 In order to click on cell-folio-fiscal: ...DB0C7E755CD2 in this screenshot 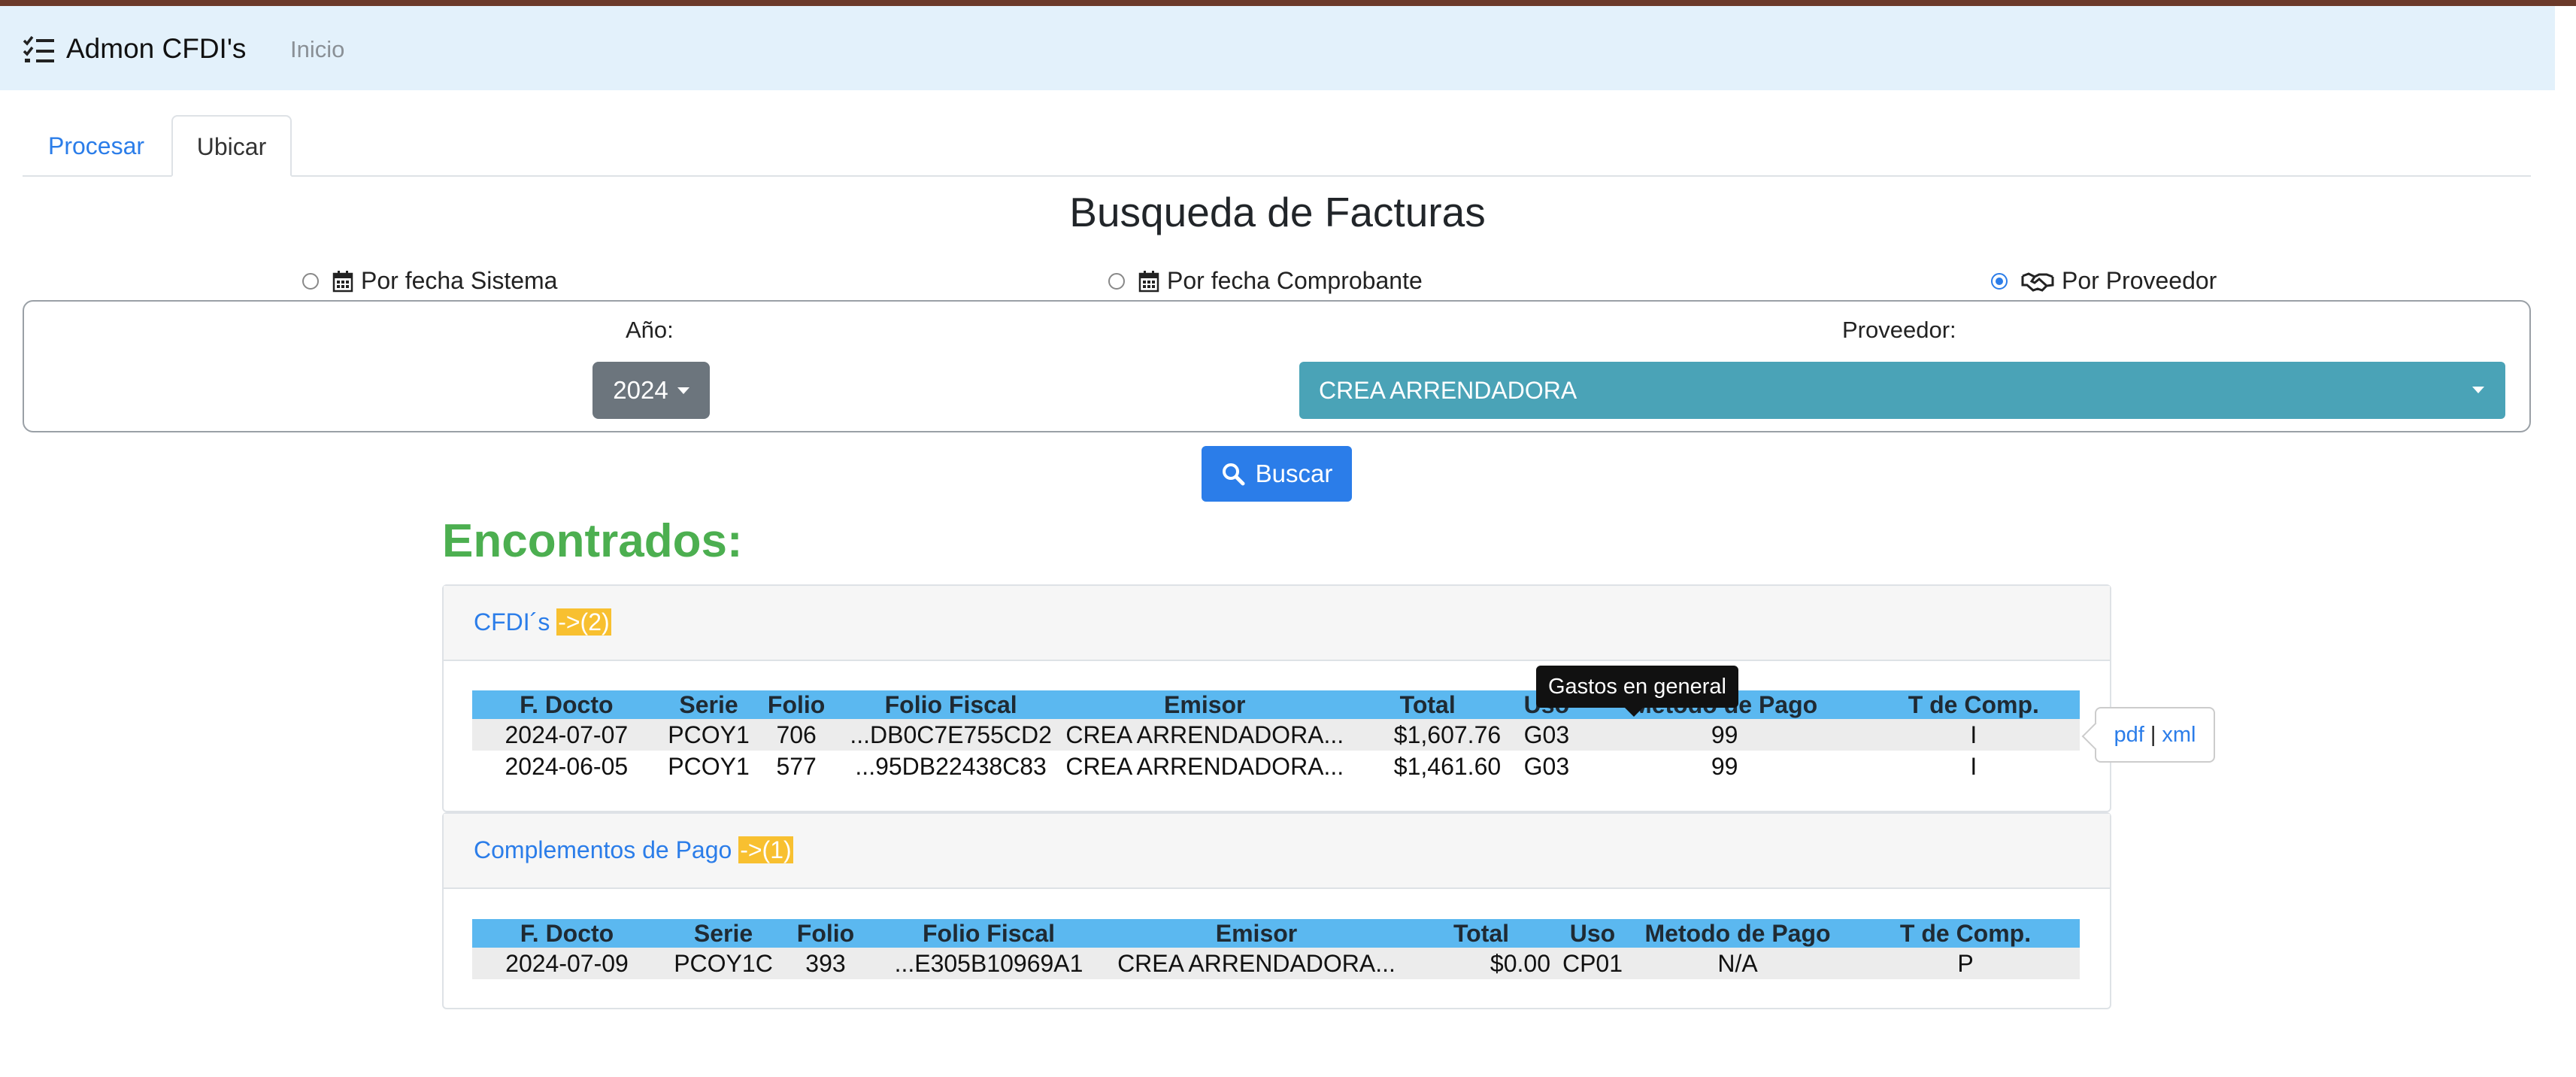, I will do `click(950, 735)`.